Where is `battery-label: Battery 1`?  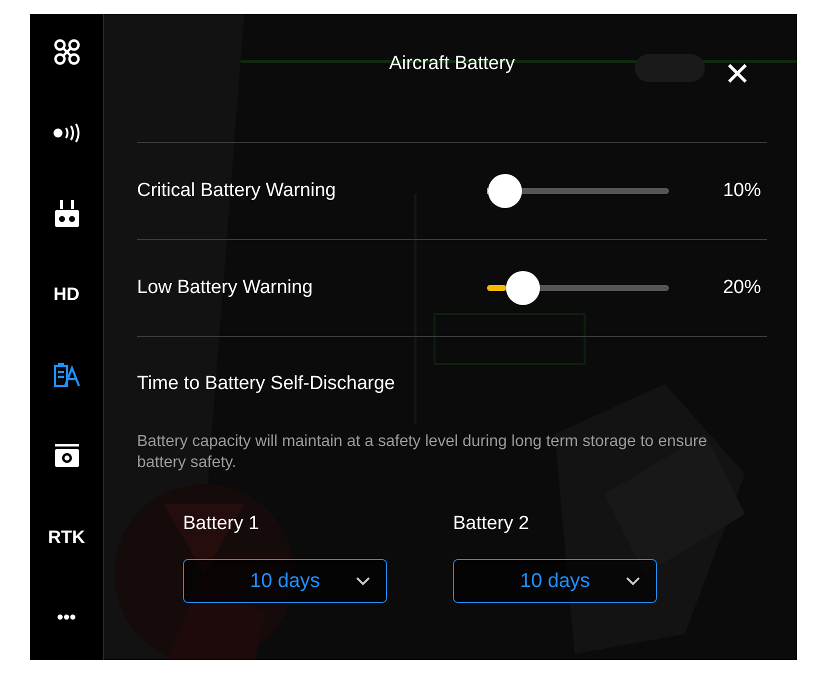
battery-label: Battery 1 is located at coordinates (221, 524).